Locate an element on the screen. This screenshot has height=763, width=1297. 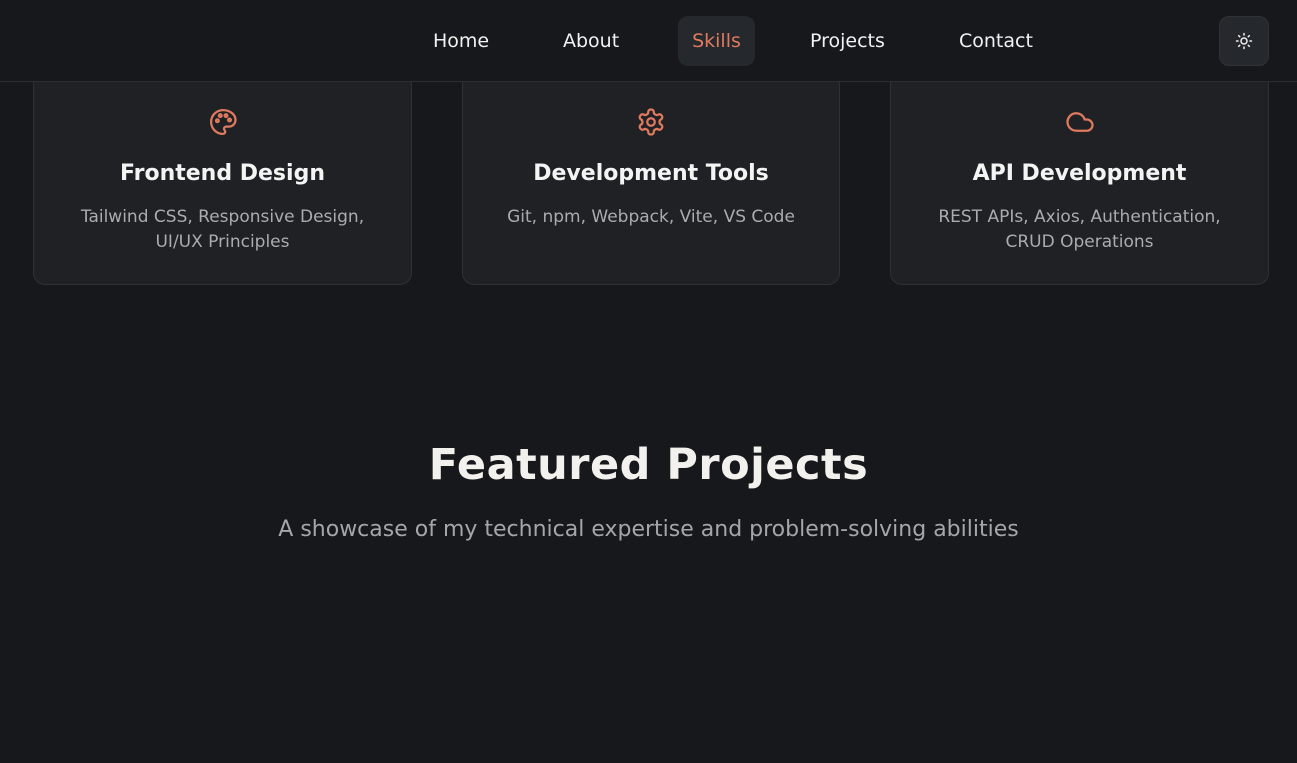
section-title: Featured Projects is located at coordinates (648, 465).